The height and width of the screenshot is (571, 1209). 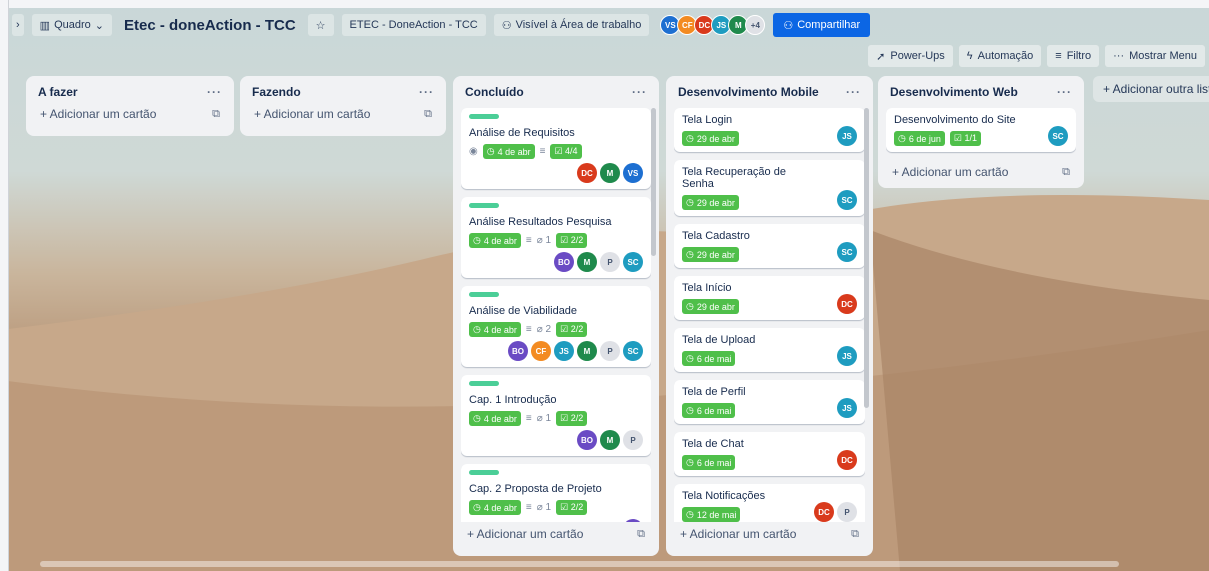 I want to click on powerups-button: ➚ Power-Ups, so click(x=910, y=56).